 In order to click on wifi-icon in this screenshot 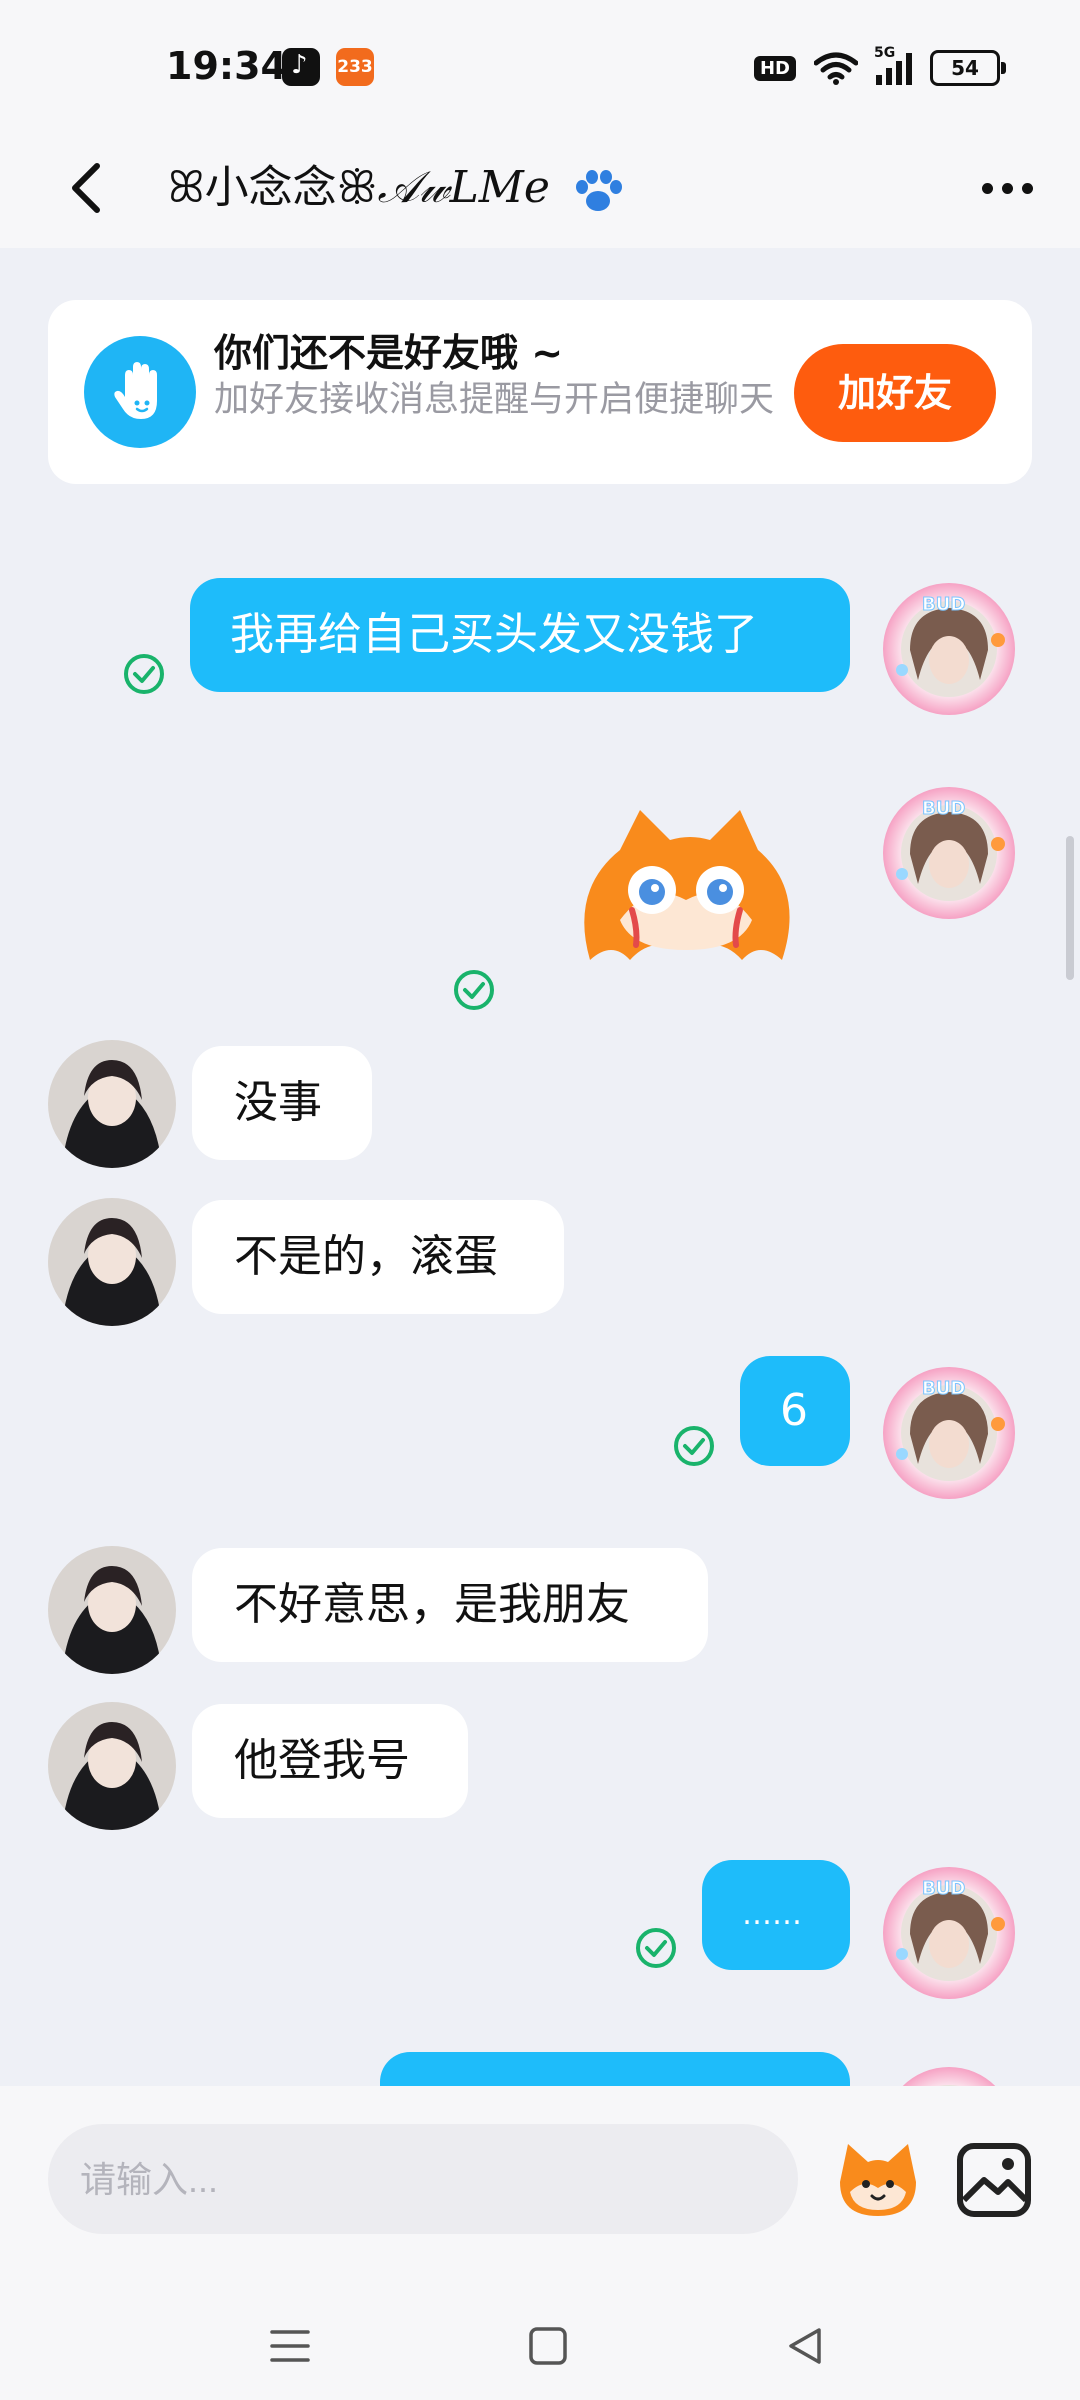, I will do `click(836, 68)`.